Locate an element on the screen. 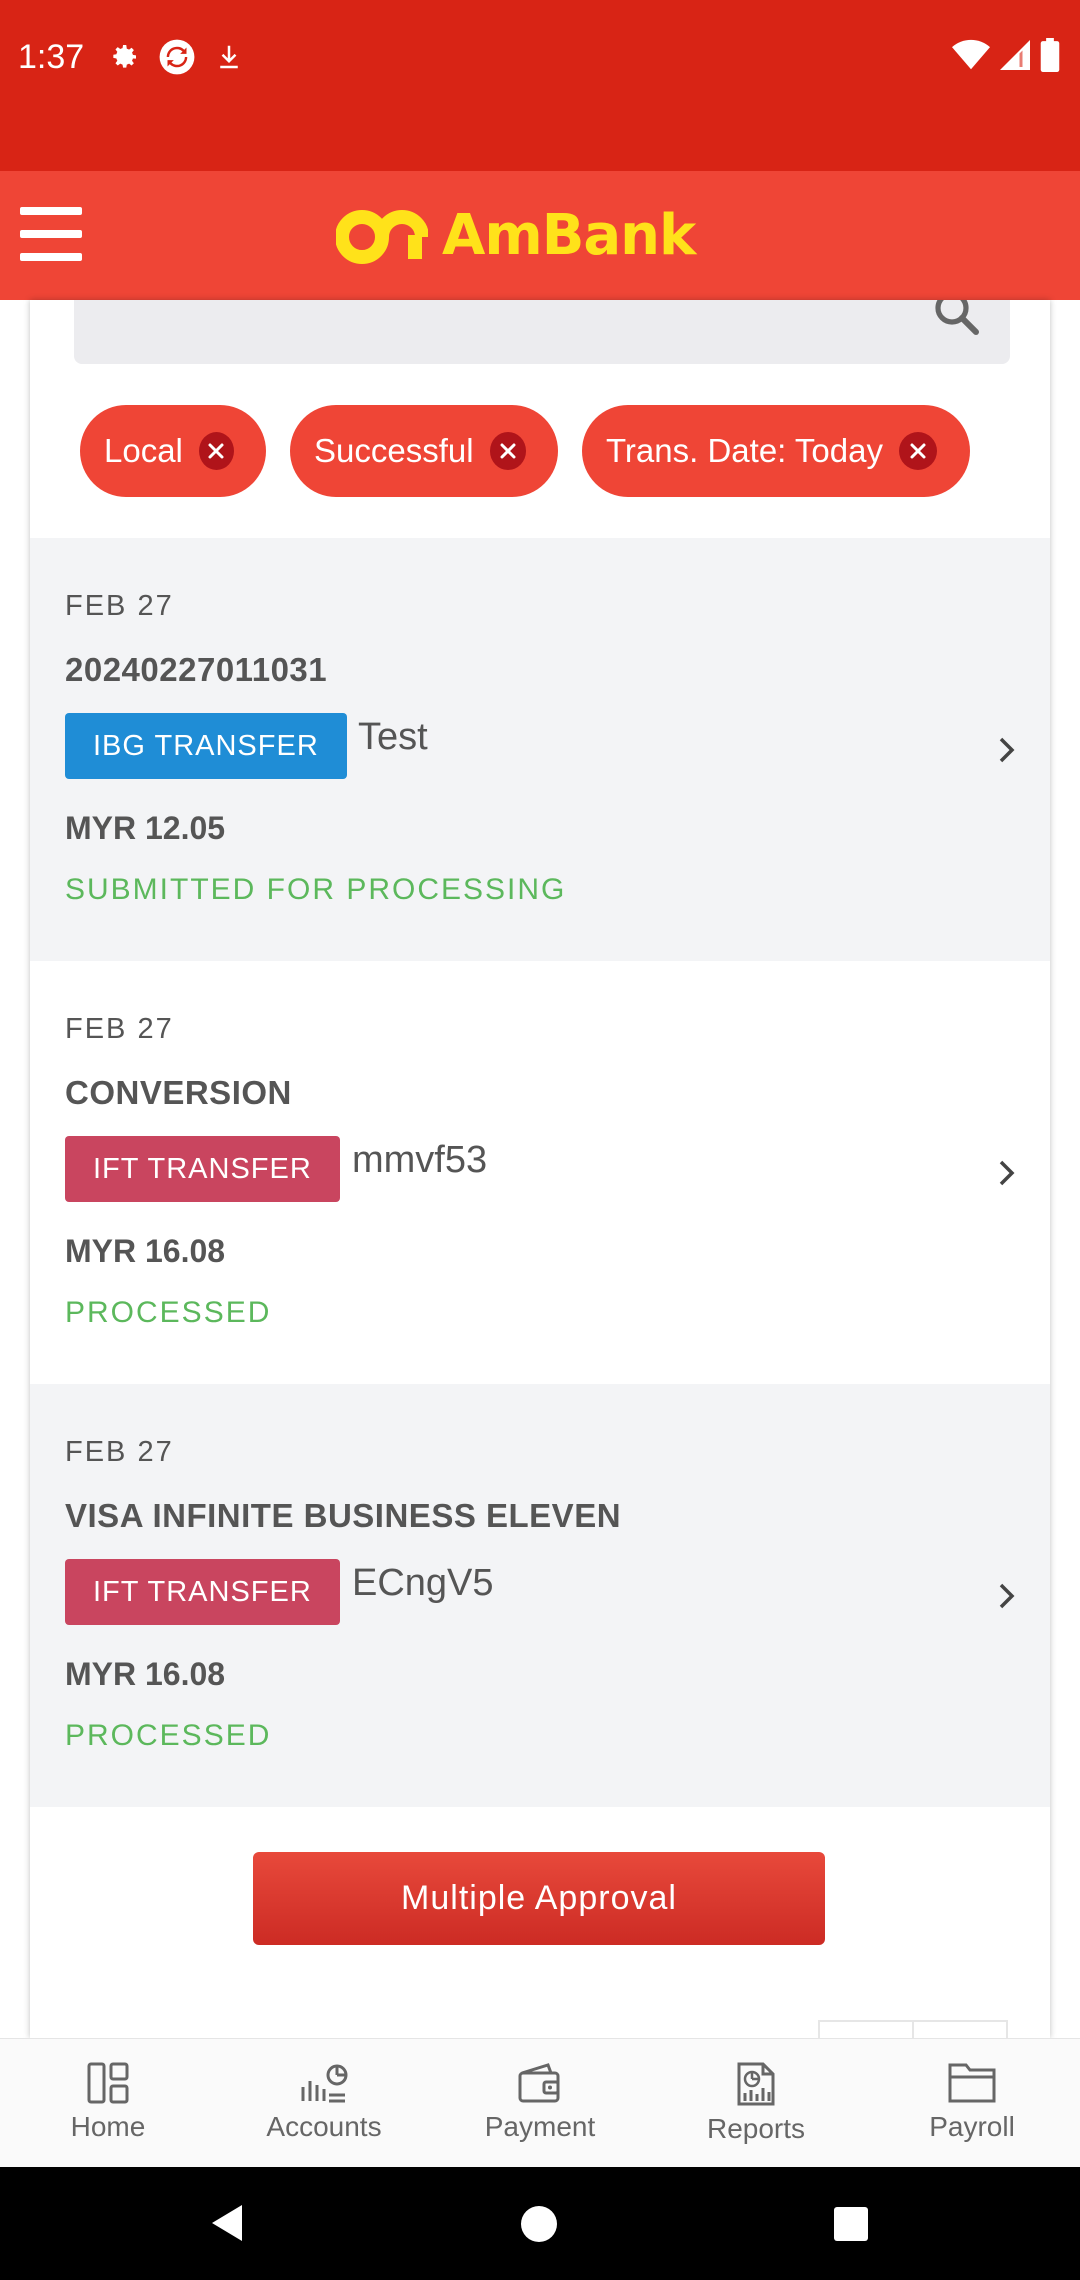 This screenshot has height=2280, width=1080. filter-chip-label: Local is located at coordinates (143, 450).